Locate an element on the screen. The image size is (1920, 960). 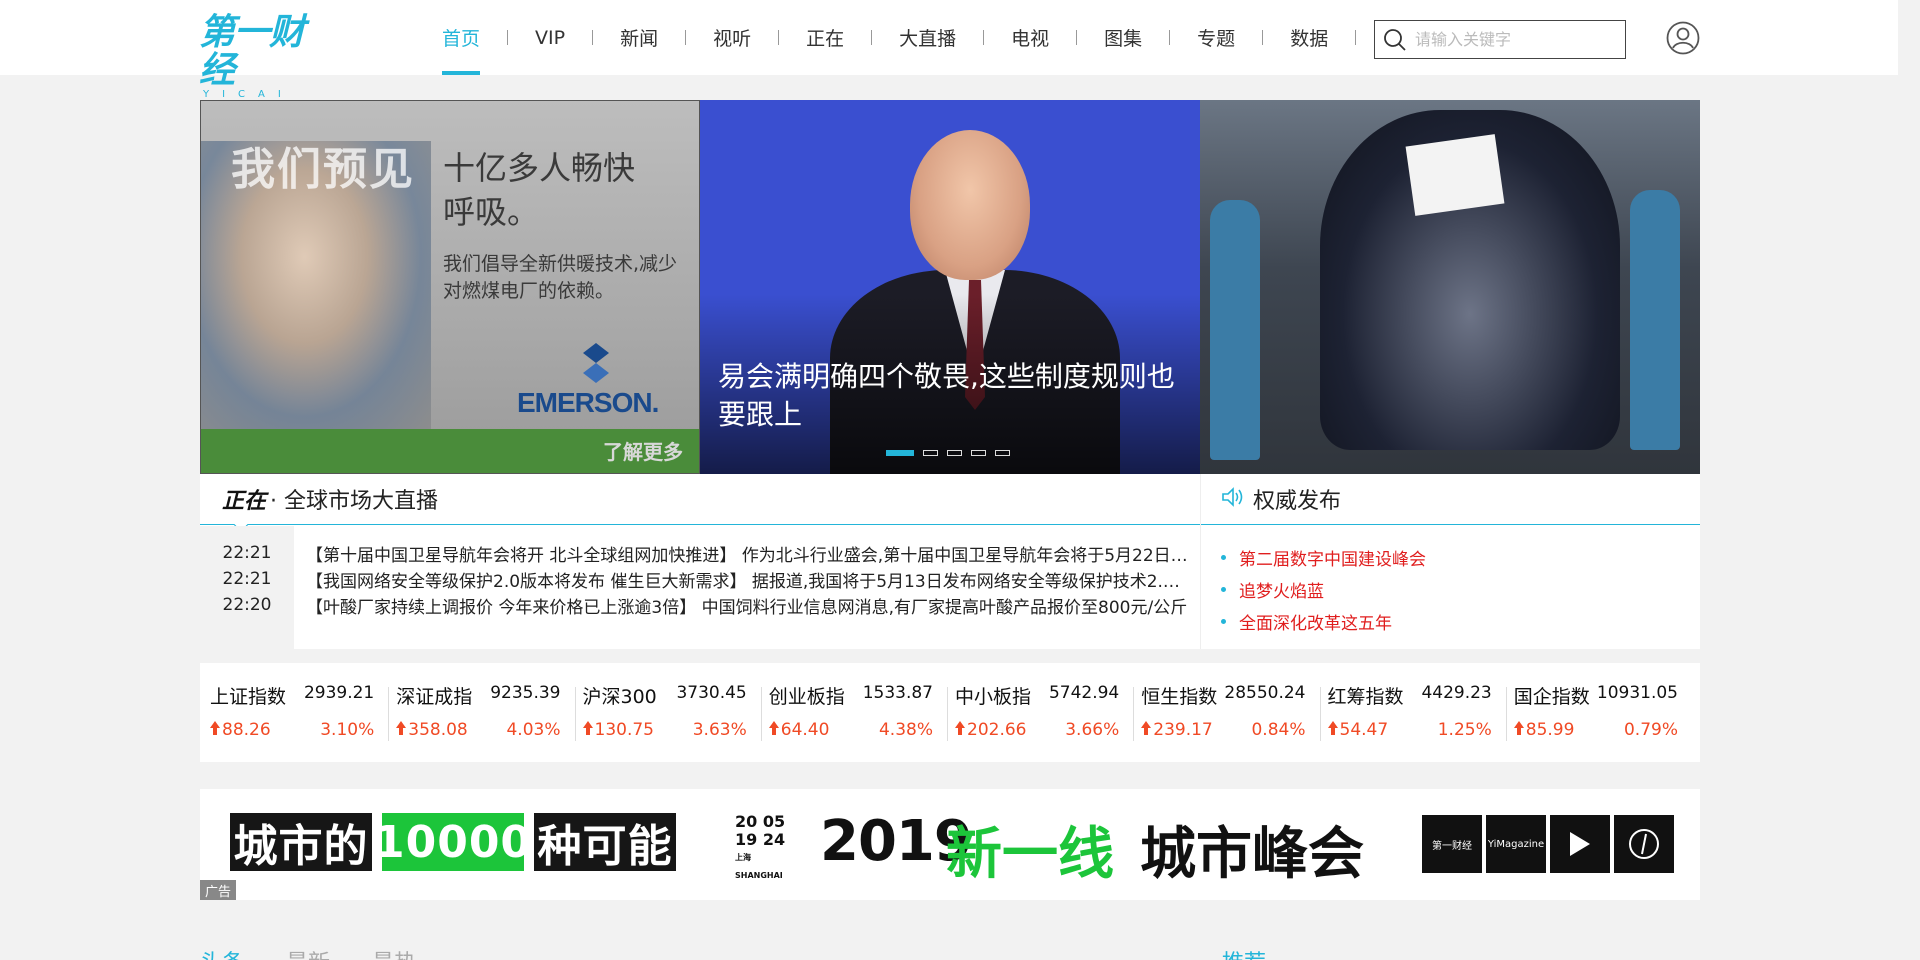
search-input is located at coordinates (1515, 39).